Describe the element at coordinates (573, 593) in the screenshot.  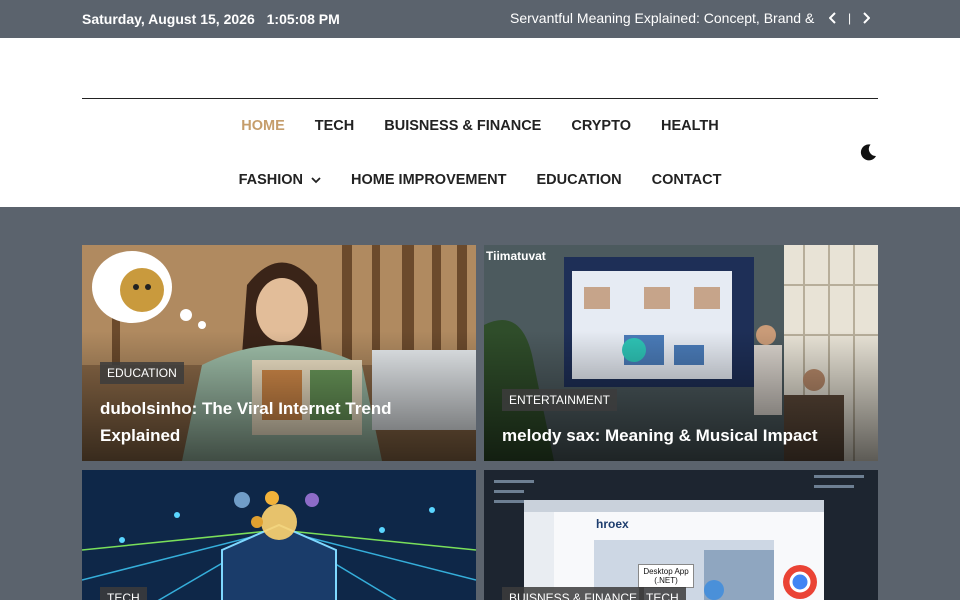
I see `category-badge: BUISNESS & FINANCE` at that location.